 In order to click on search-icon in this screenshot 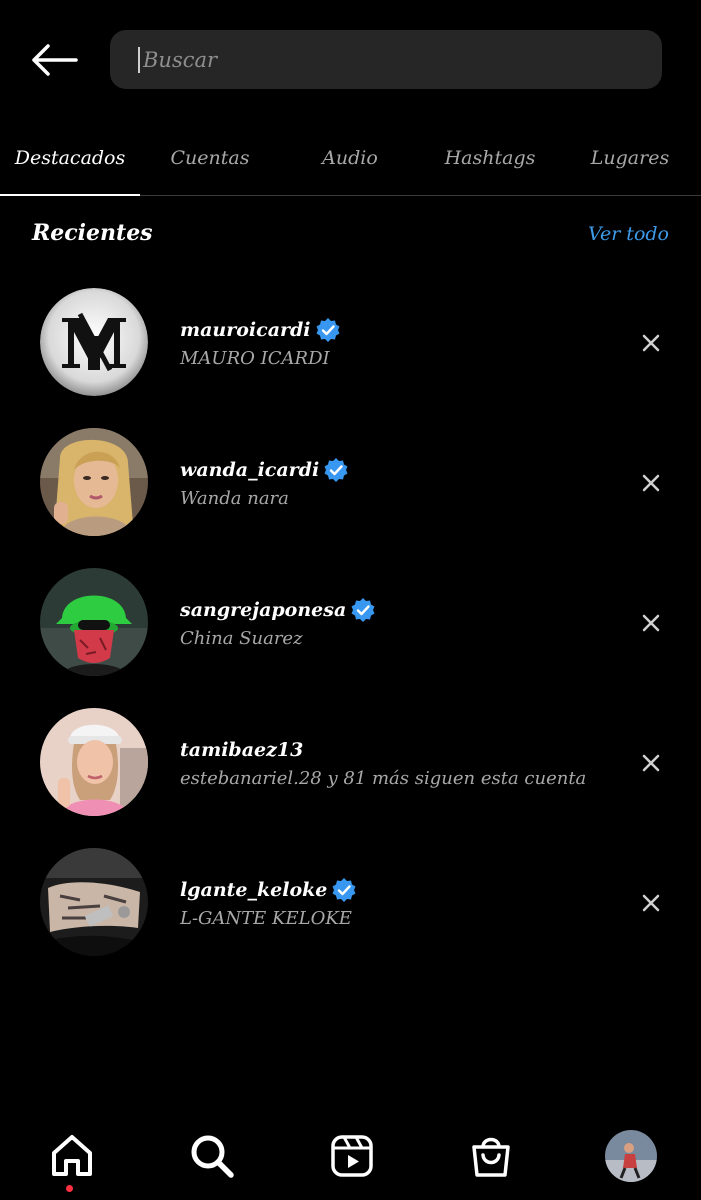, I will do `click(212, 1156)`.